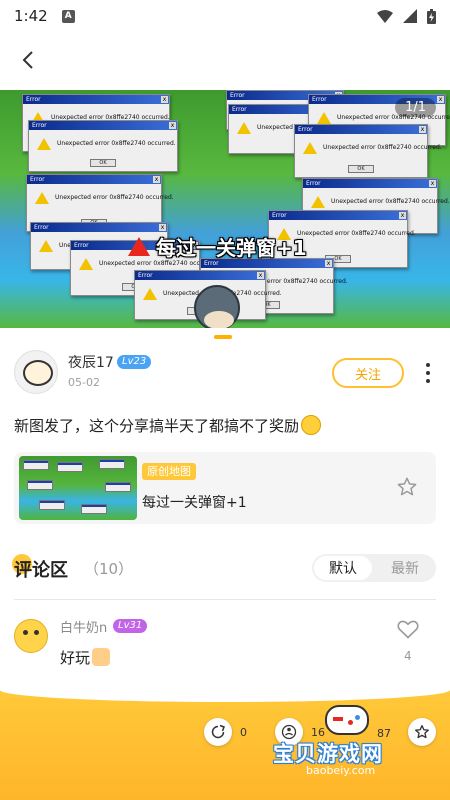 This screenshot has height=800, width=450. What do you see at coordinates (225, 488) in the screenshot?
I see `map-card: 原创地图 每过一关弹窗+1` at bounding box center [225, 488].